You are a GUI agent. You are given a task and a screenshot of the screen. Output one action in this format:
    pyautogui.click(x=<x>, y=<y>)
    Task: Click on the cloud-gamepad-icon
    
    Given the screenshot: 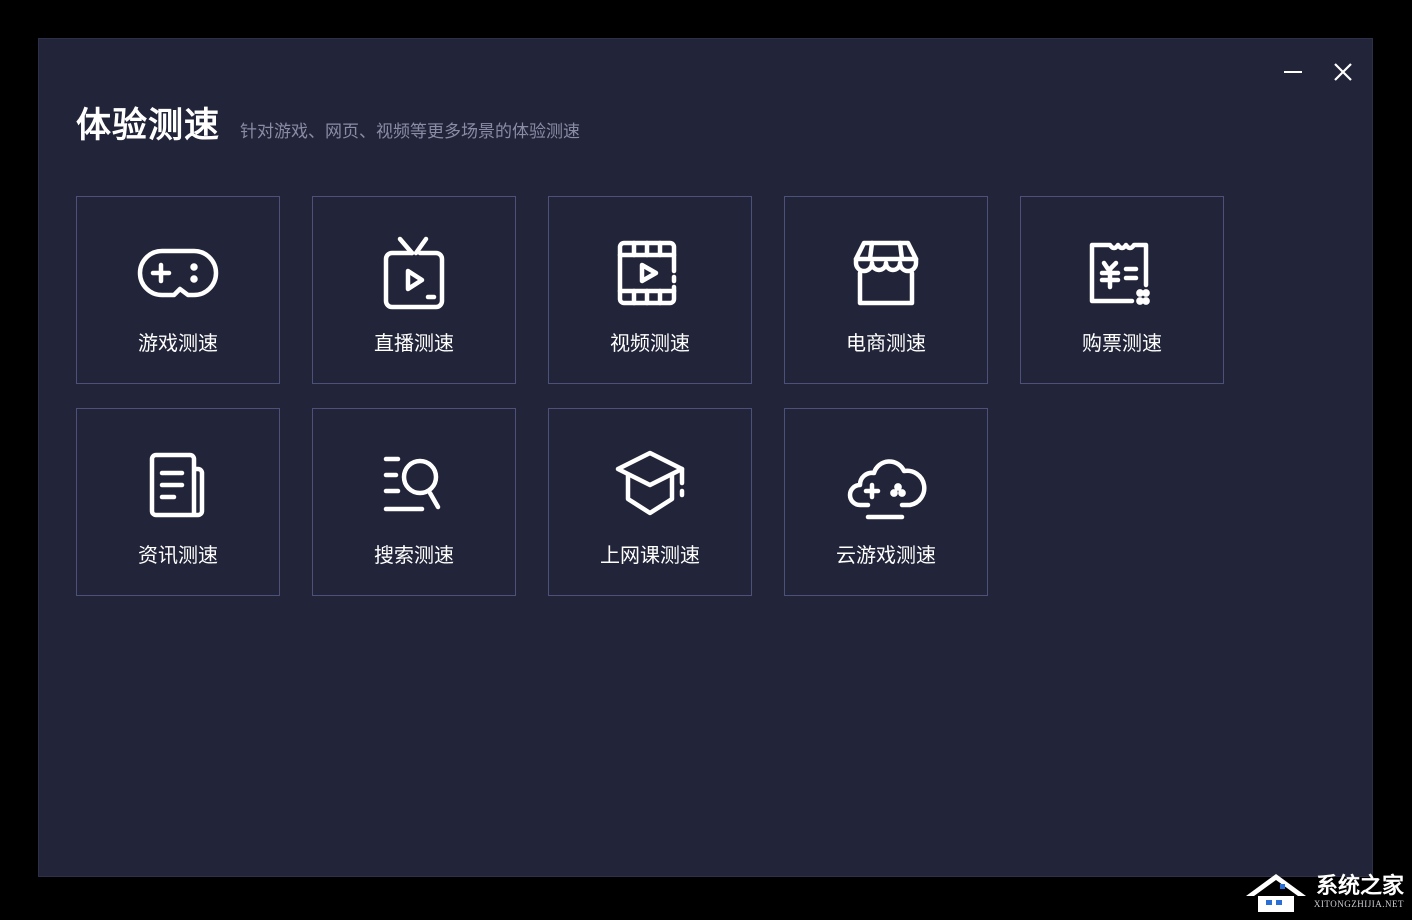 What is the action you would take?
    pyautogui.click(x=886, y=485)
    